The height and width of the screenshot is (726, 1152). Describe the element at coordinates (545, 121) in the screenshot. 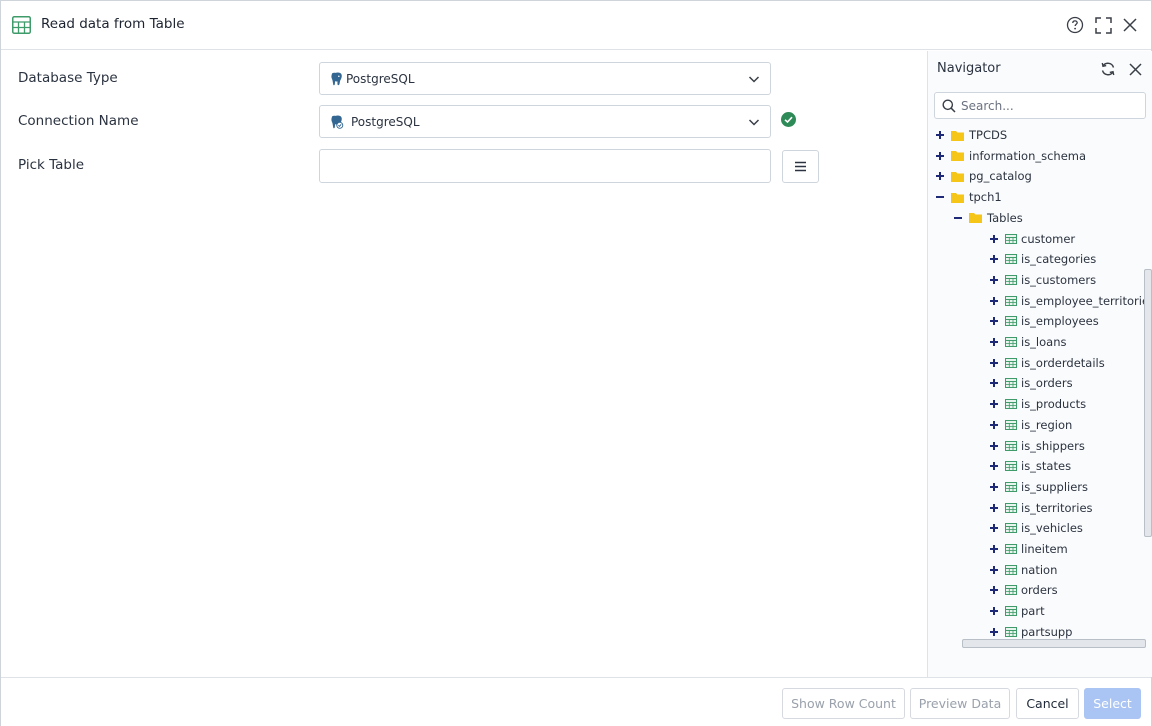

I see `connection-name-select: PostgreSQL` at that location.